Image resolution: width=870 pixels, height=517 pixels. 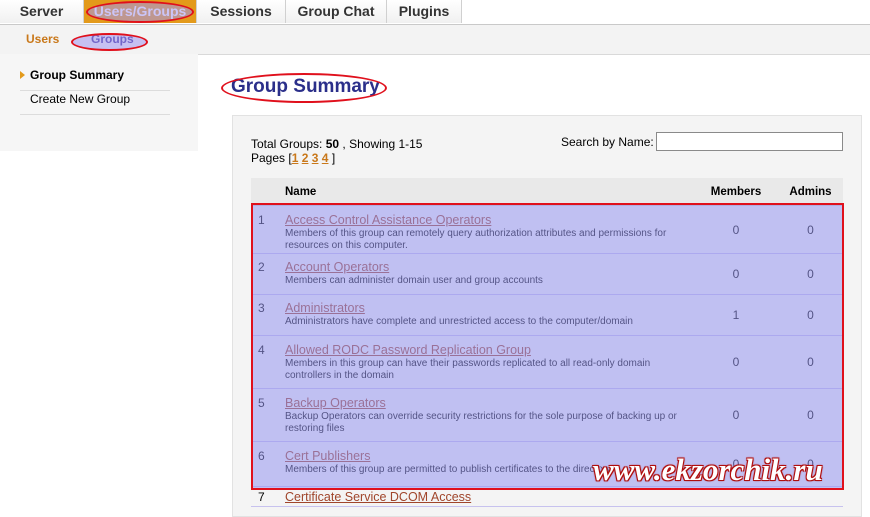 I want to click on row-index: 6, so click(x=267, y=464).